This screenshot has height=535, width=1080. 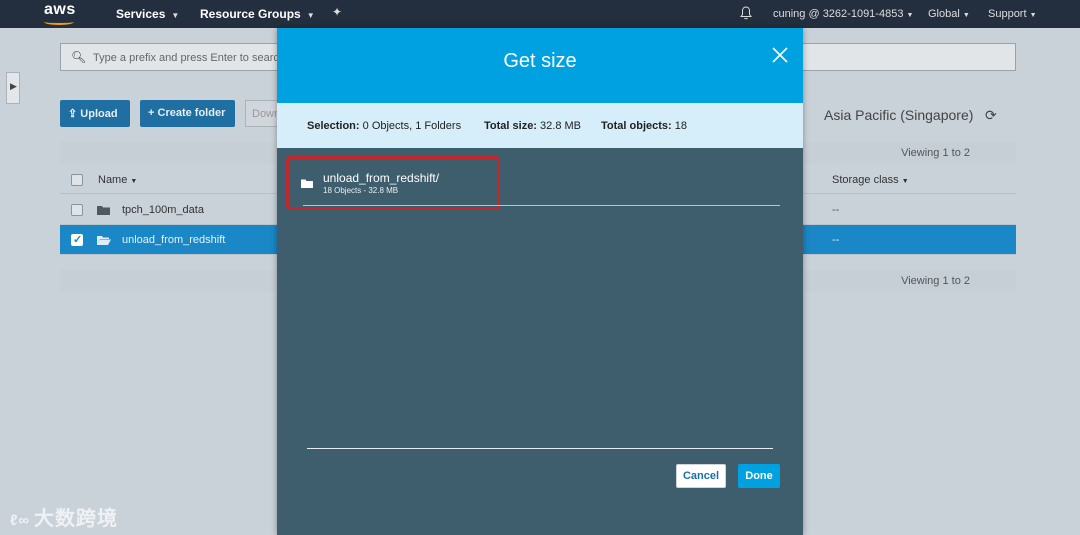 I want to click on account-menu: cuning @ 3262-1091-4853 ▼, so click(x=843, y=14).